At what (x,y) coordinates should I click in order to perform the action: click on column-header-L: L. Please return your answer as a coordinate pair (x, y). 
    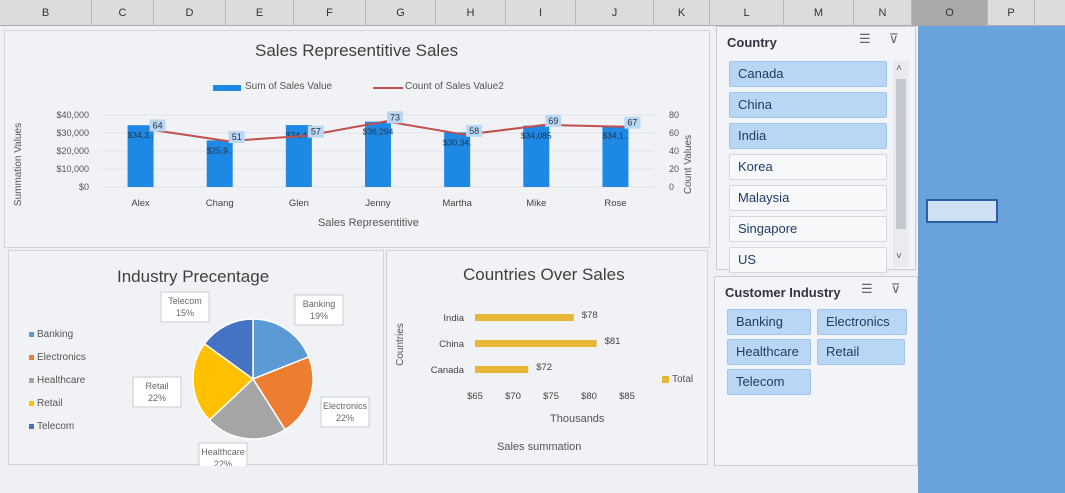
    Looking at the image, I should click on (747, 13).